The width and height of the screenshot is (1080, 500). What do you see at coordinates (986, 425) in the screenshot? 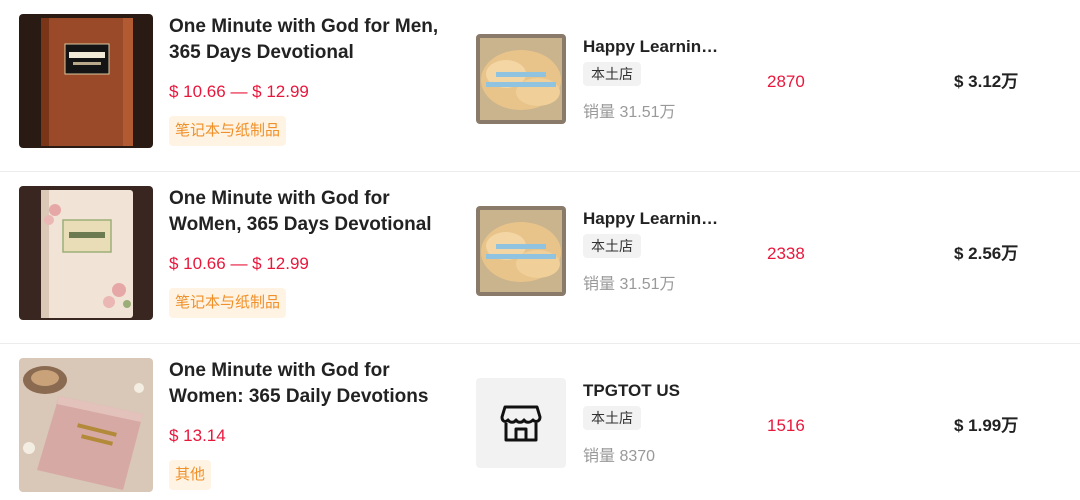
I see `revenue: $ 1.99万` at bounding box center [986, 425].